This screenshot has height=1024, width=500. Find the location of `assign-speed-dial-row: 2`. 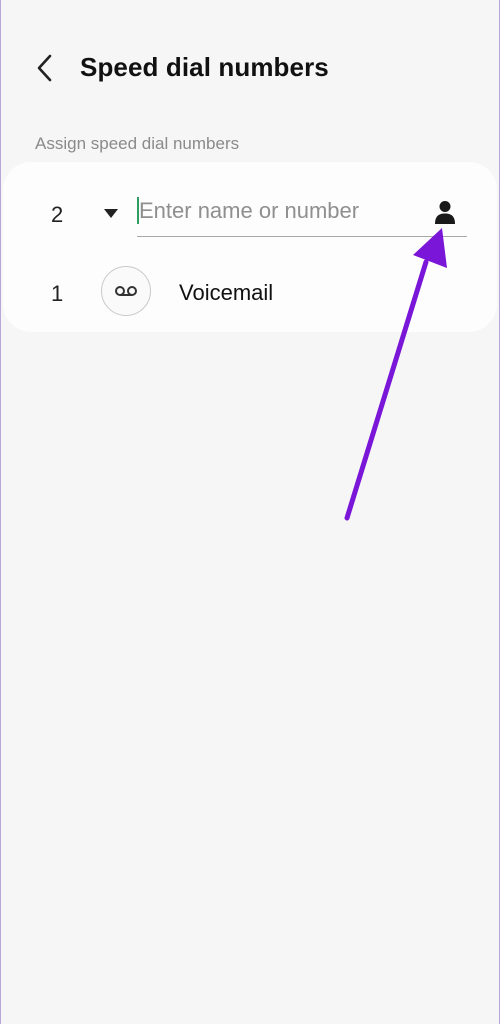

assign-speed-dial-row: 2 is located at coordinates (250, 212).